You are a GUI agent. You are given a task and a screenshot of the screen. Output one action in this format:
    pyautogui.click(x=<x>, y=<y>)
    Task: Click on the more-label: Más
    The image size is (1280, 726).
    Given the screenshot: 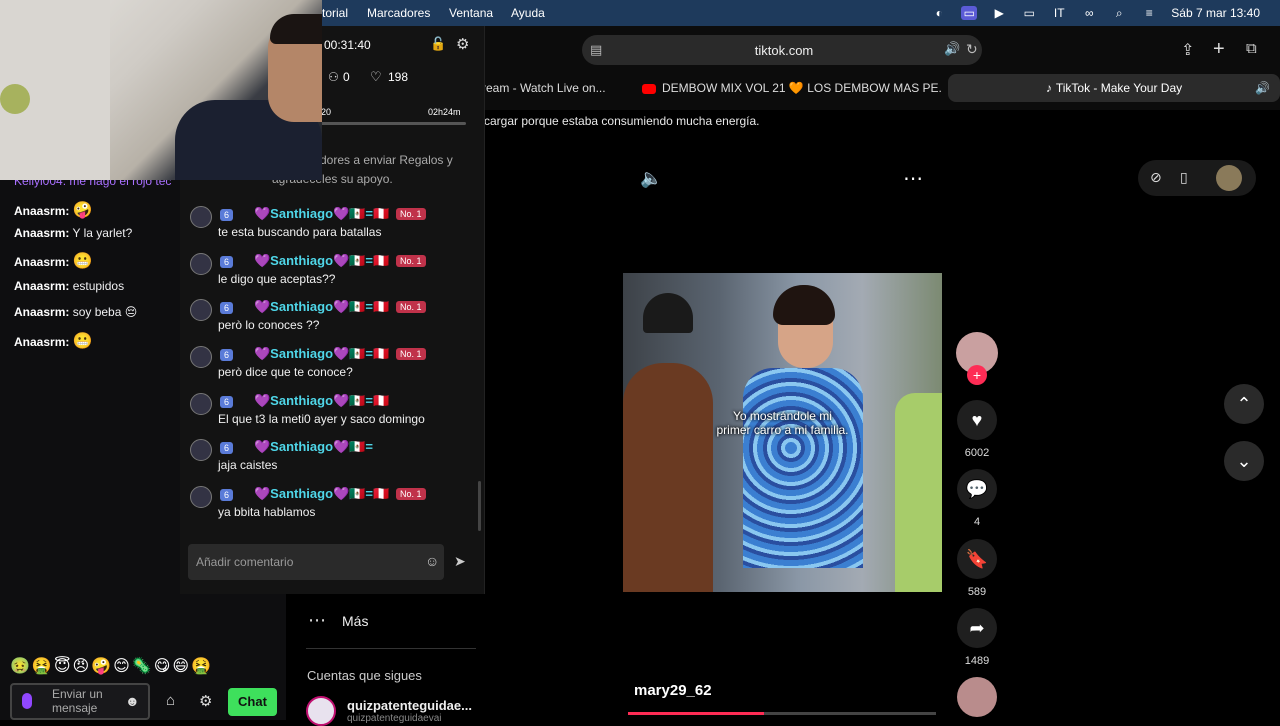 What is the action you would take?
    pyautogui.click(x=355, y=621)
    